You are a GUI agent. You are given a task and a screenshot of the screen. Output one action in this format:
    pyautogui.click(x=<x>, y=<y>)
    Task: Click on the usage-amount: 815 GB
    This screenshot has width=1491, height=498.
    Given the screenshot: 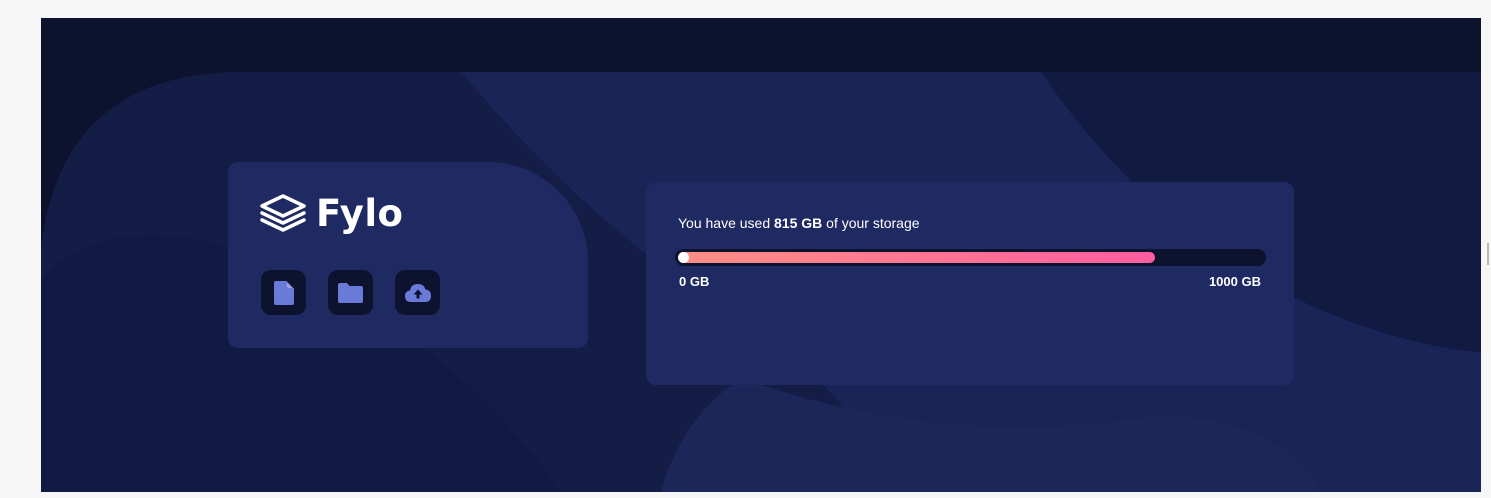 What is the action you would take?
    pyautogui.click(x=798, y=223)
    